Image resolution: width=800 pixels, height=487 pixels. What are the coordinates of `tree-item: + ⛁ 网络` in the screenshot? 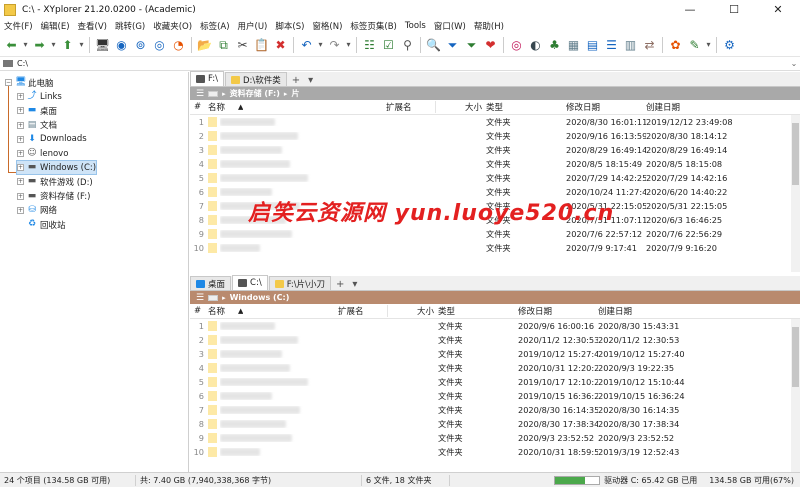 It's located at (37, 210).